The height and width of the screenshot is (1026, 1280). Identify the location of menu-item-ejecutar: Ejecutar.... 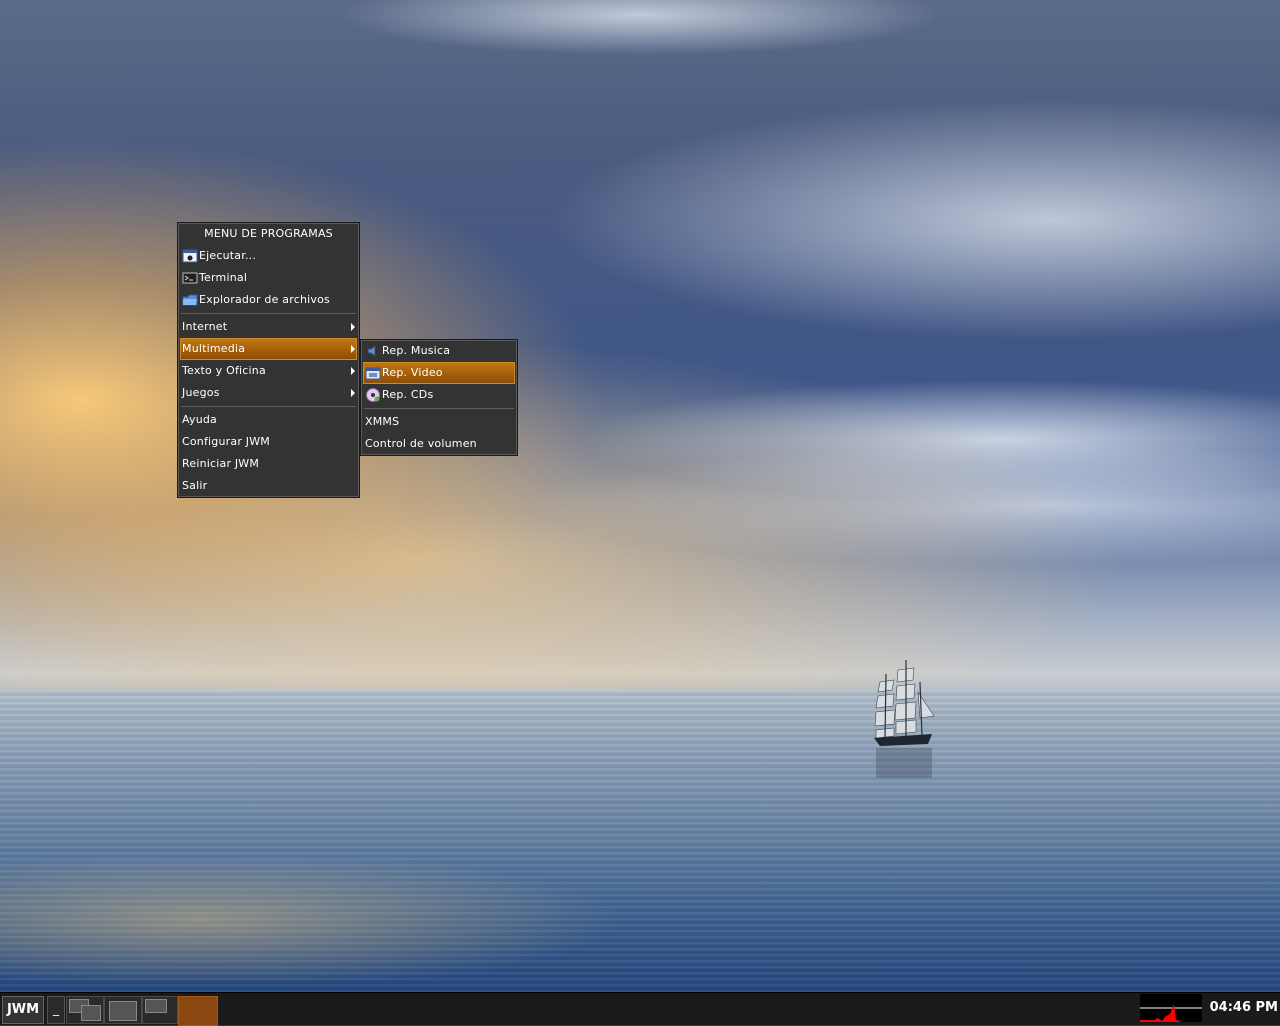
(268, 256).